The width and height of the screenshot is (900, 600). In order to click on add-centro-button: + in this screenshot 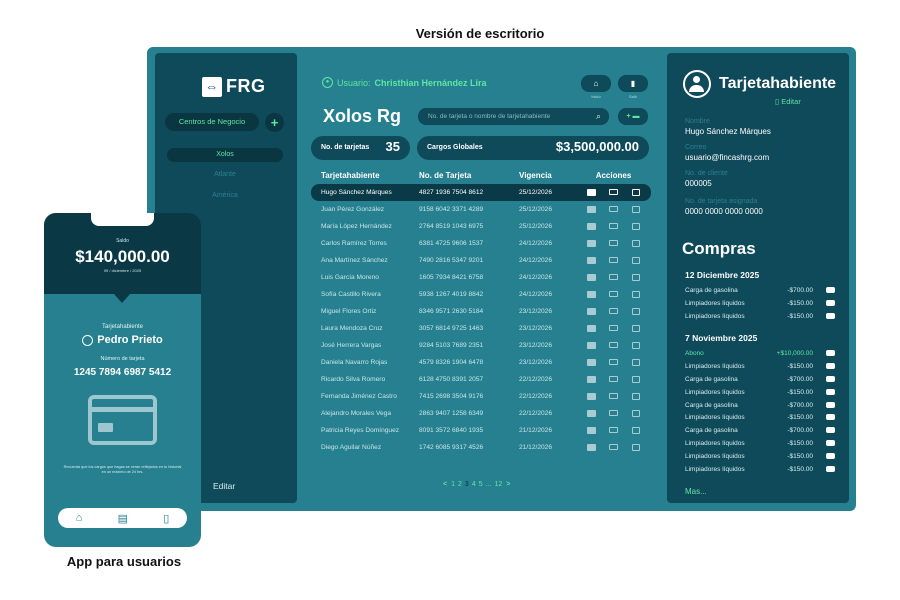, I will do `click(274, 122)`.